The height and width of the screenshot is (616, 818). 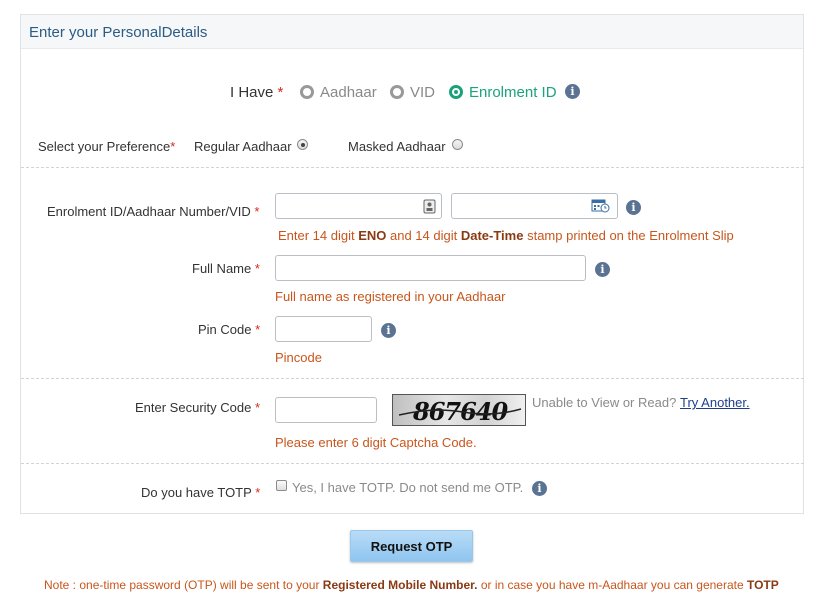 What do you see at coordinates (411, 546) in the screenshot?
I see `request-otp-button: Request OTP` at bounding box center [411, 546].